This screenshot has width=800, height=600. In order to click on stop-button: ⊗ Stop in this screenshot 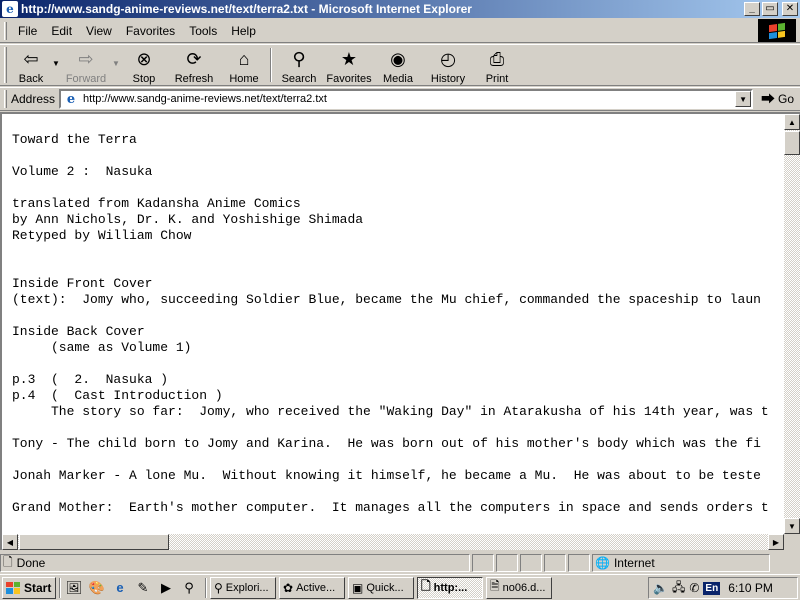, I will do `click(144, 65)`.